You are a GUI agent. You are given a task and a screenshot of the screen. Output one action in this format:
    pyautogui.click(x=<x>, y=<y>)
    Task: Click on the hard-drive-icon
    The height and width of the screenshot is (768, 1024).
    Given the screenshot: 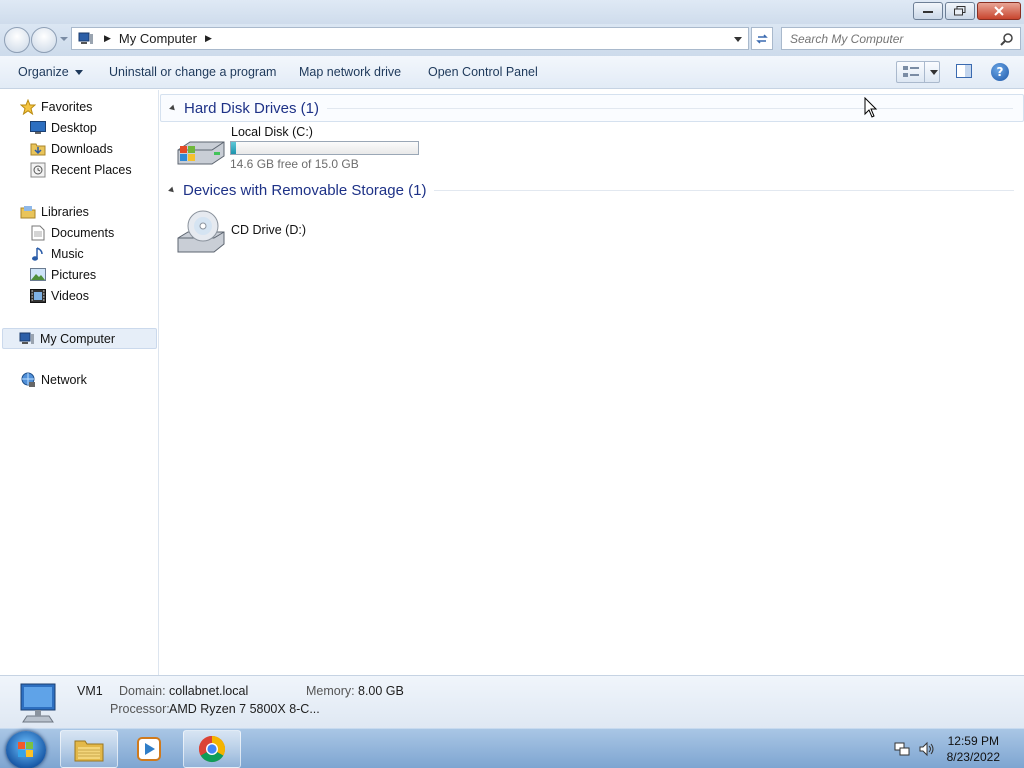 What is the action you would take?
    pyautogui.click(x=201, y=153)
    